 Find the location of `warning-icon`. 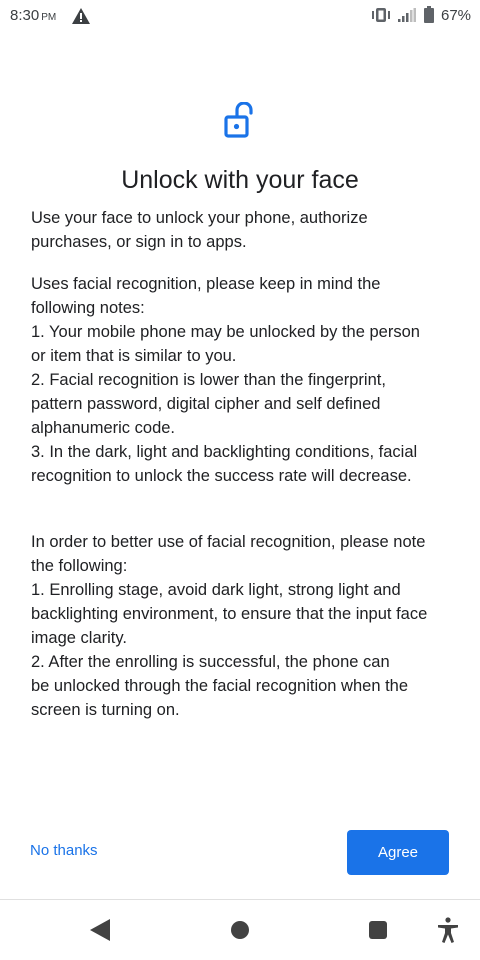

warning-icon is located at coordinates (81, 16).